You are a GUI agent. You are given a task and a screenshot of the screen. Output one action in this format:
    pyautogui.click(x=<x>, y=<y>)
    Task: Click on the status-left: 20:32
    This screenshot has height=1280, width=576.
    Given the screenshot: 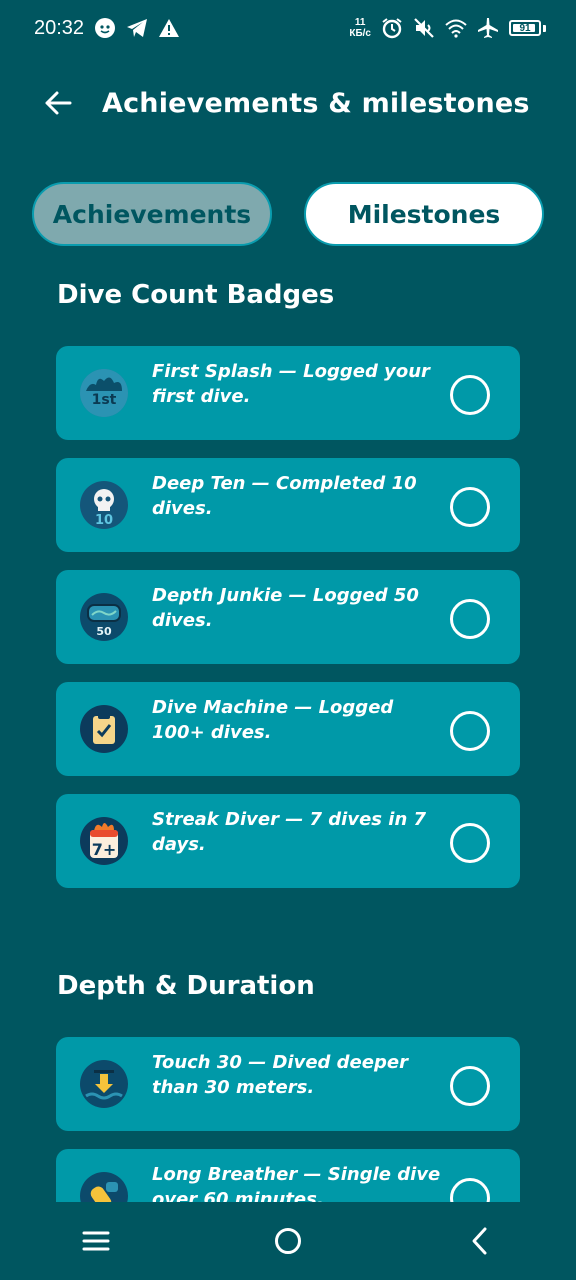 What is the action you would take?
    pyautogui.click(x=107, y=28)
    